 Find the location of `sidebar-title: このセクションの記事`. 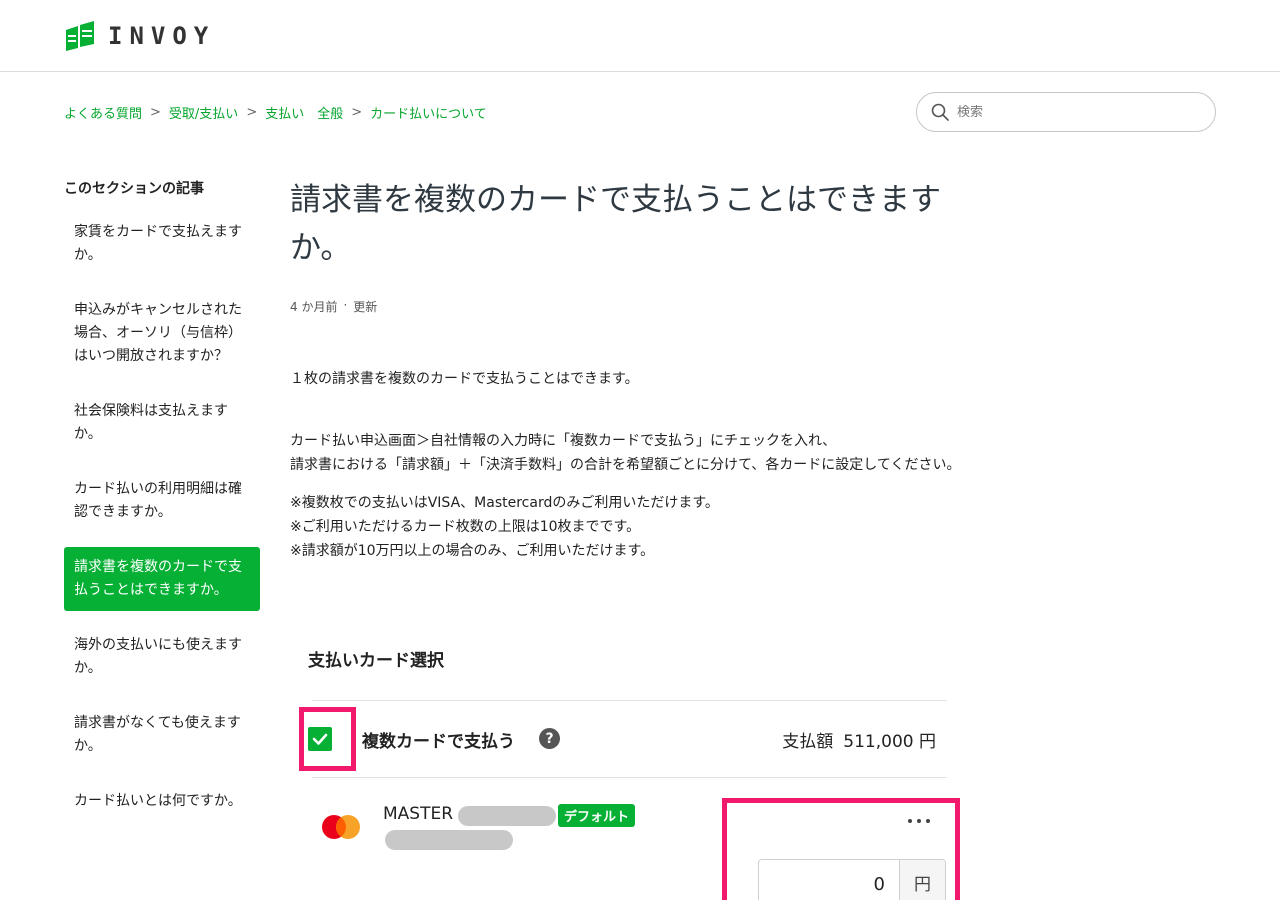

sidebar-title: このセクションの記事 is located at coordinates (134, 189).